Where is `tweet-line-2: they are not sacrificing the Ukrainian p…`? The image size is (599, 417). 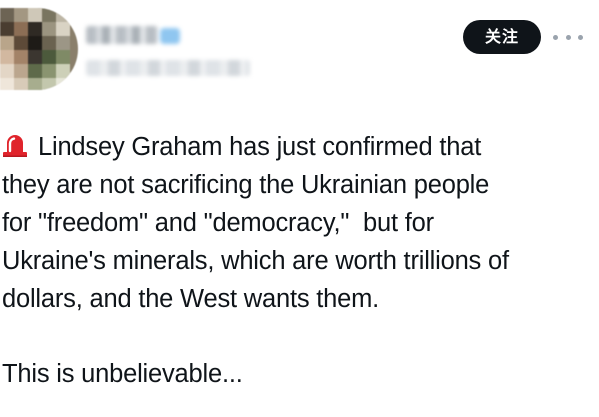 tweet-line-2: they are not sacrificing the Ukrainian p… is located at coordinates (246, 185).